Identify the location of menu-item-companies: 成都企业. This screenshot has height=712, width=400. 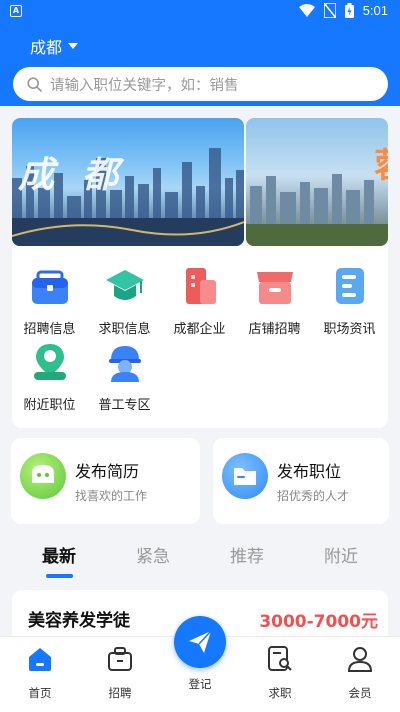
(199, 301).